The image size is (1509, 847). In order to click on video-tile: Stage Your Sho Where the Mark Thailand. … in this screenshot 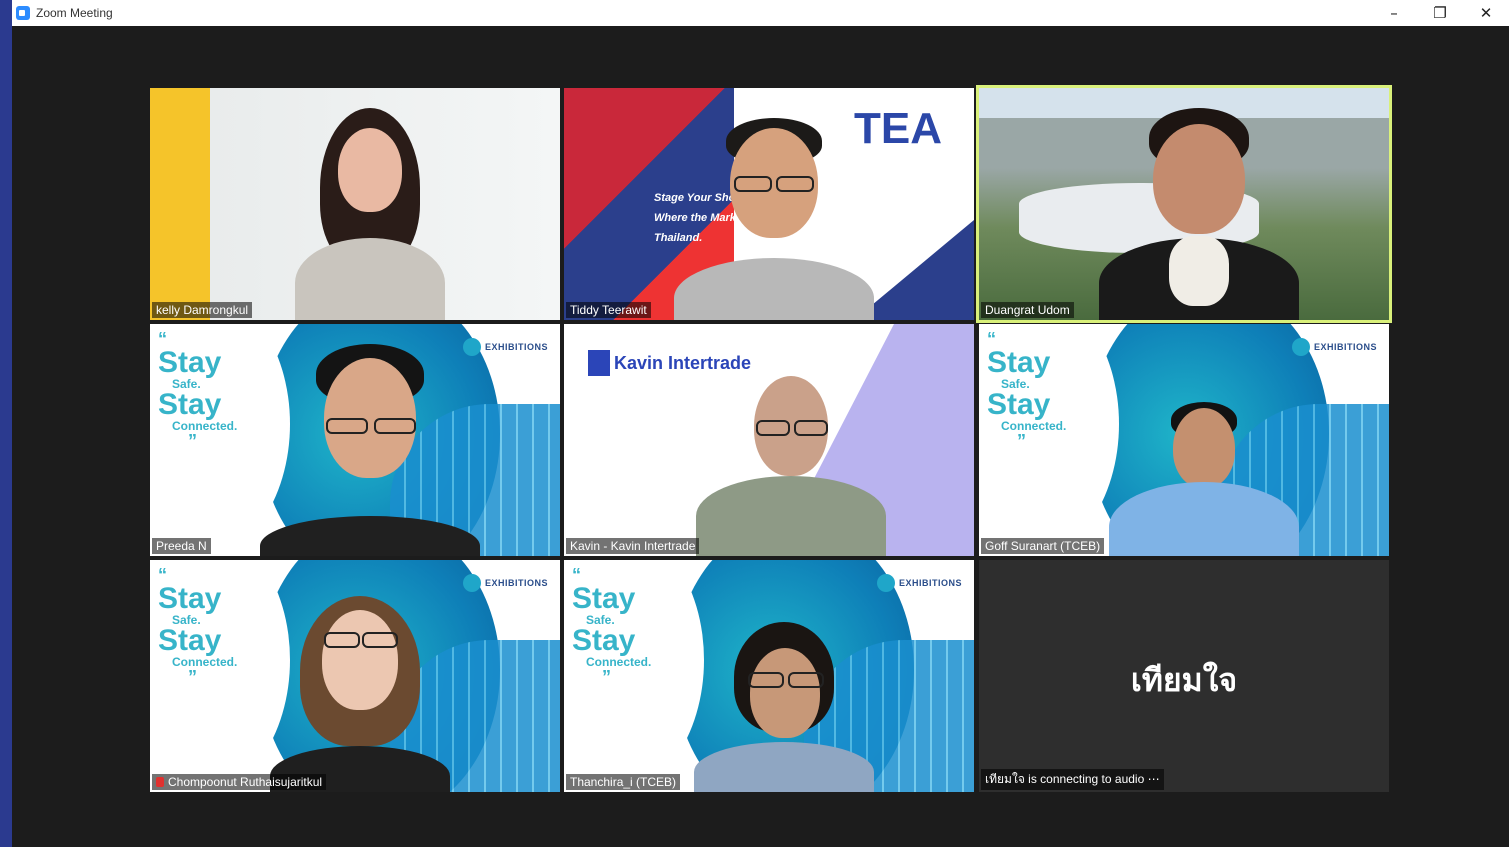, I will do `click(769, 204)`.